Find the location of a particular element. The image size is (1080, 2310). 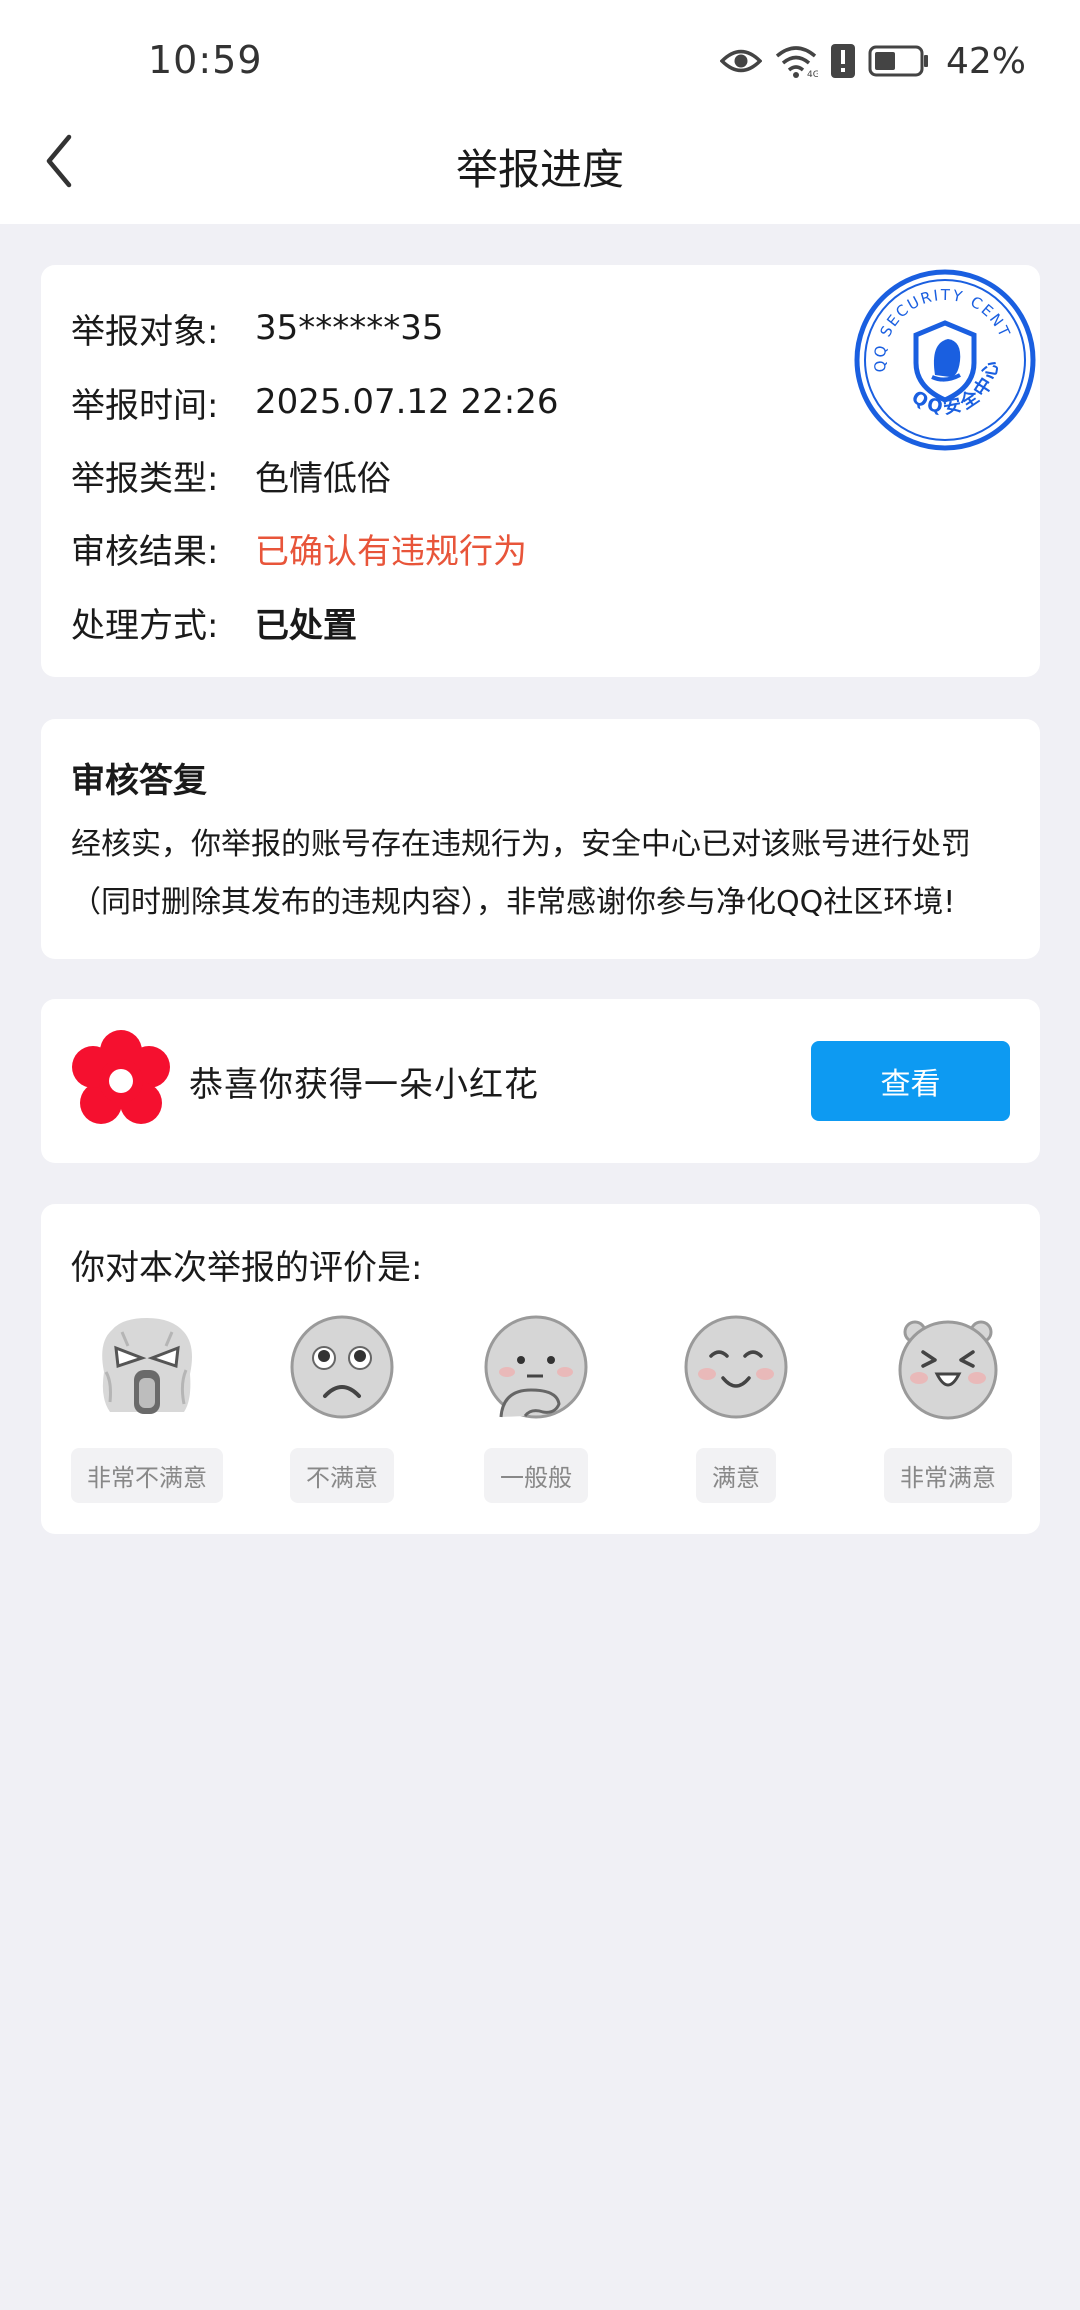

review-result: 已确认有违规行为 is located at coordinates (391, 551).